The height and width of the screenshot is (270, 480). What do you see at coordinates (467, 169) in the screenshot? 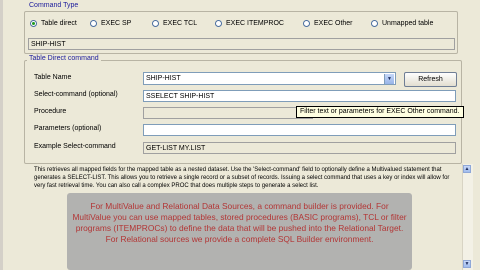
I see `scroll-up-icon: ▲` at bounding box center [467, 169].